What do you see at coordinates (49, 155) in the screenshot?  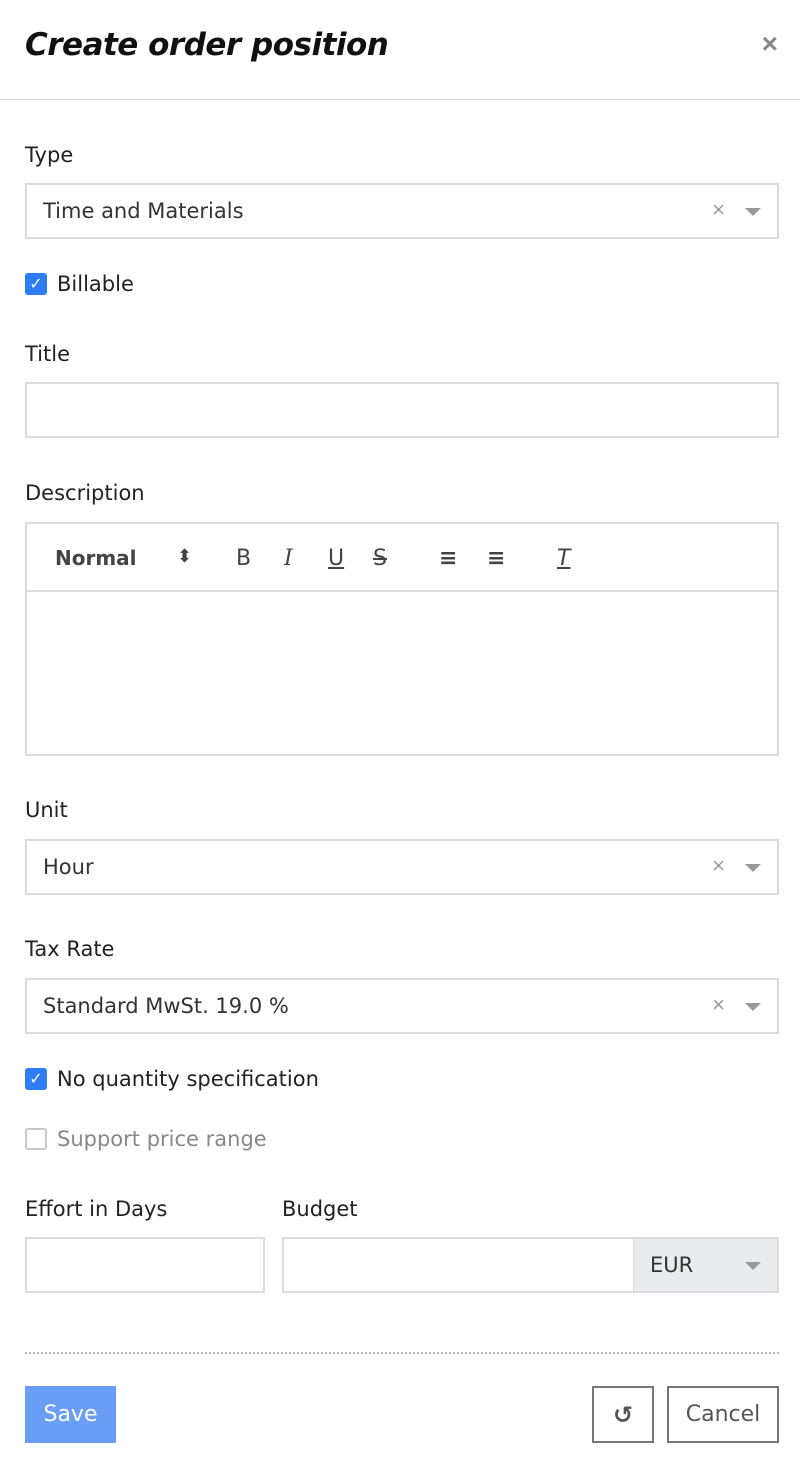 I see `type-label: Type` at bounding box center [49, 155].